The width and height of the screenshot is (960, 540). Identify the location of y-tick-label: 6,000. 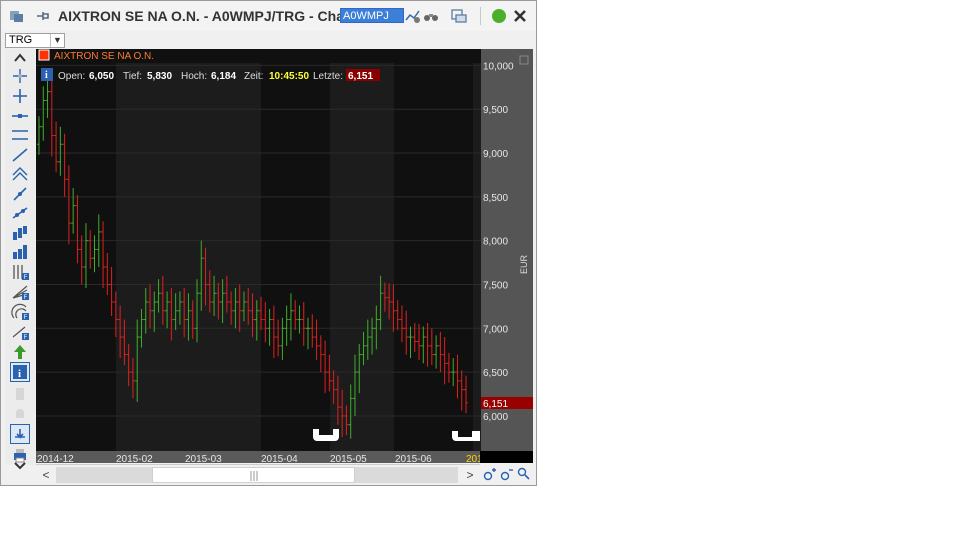
(495, 417).